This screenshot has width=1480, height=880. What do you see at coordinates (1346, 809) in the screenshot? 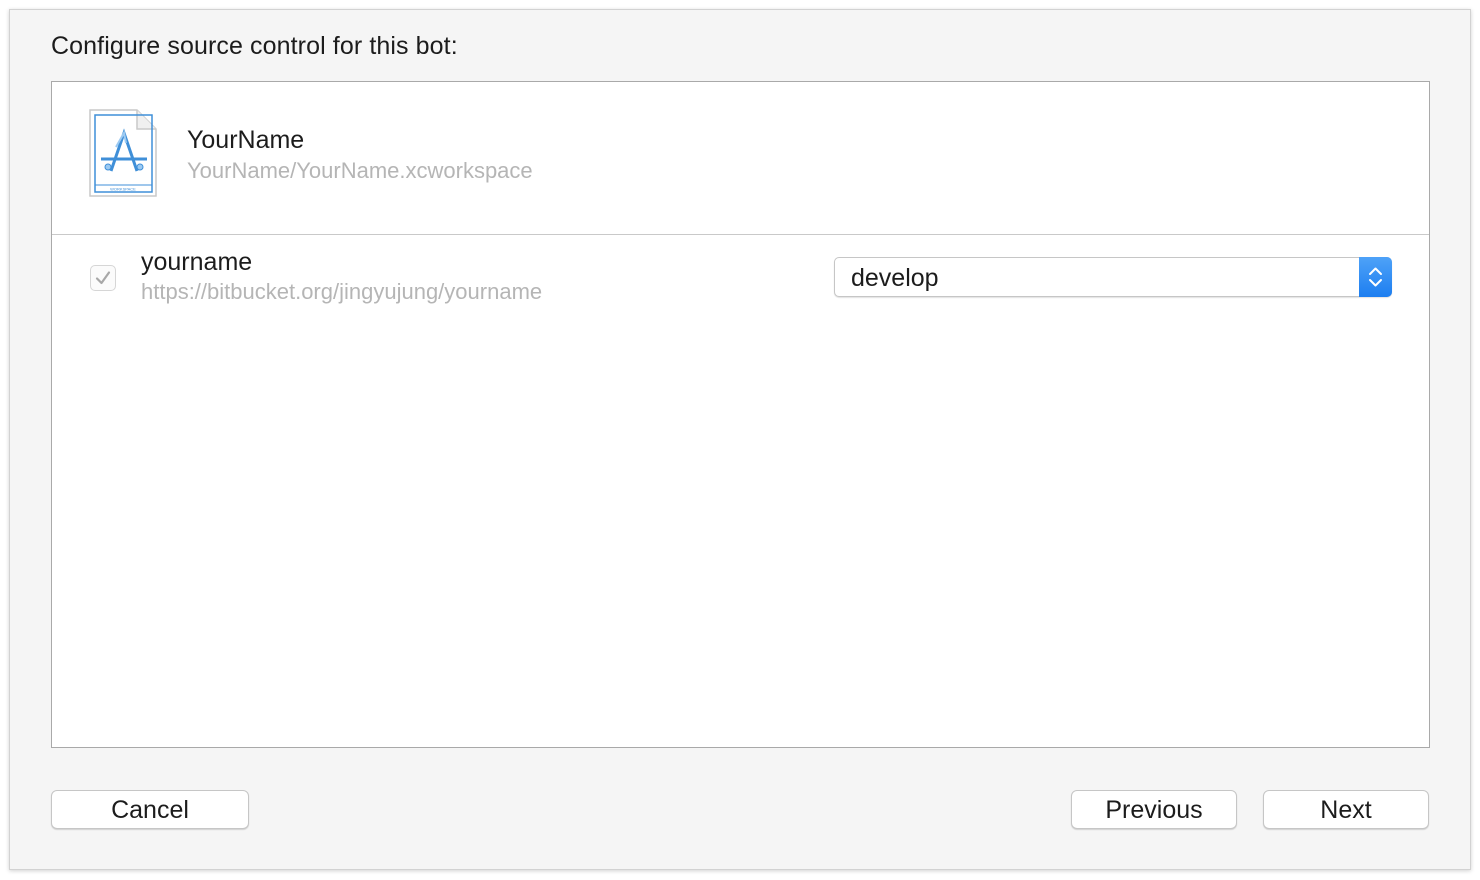
I see `next-button: Next` at bounding box center [1346, 809].